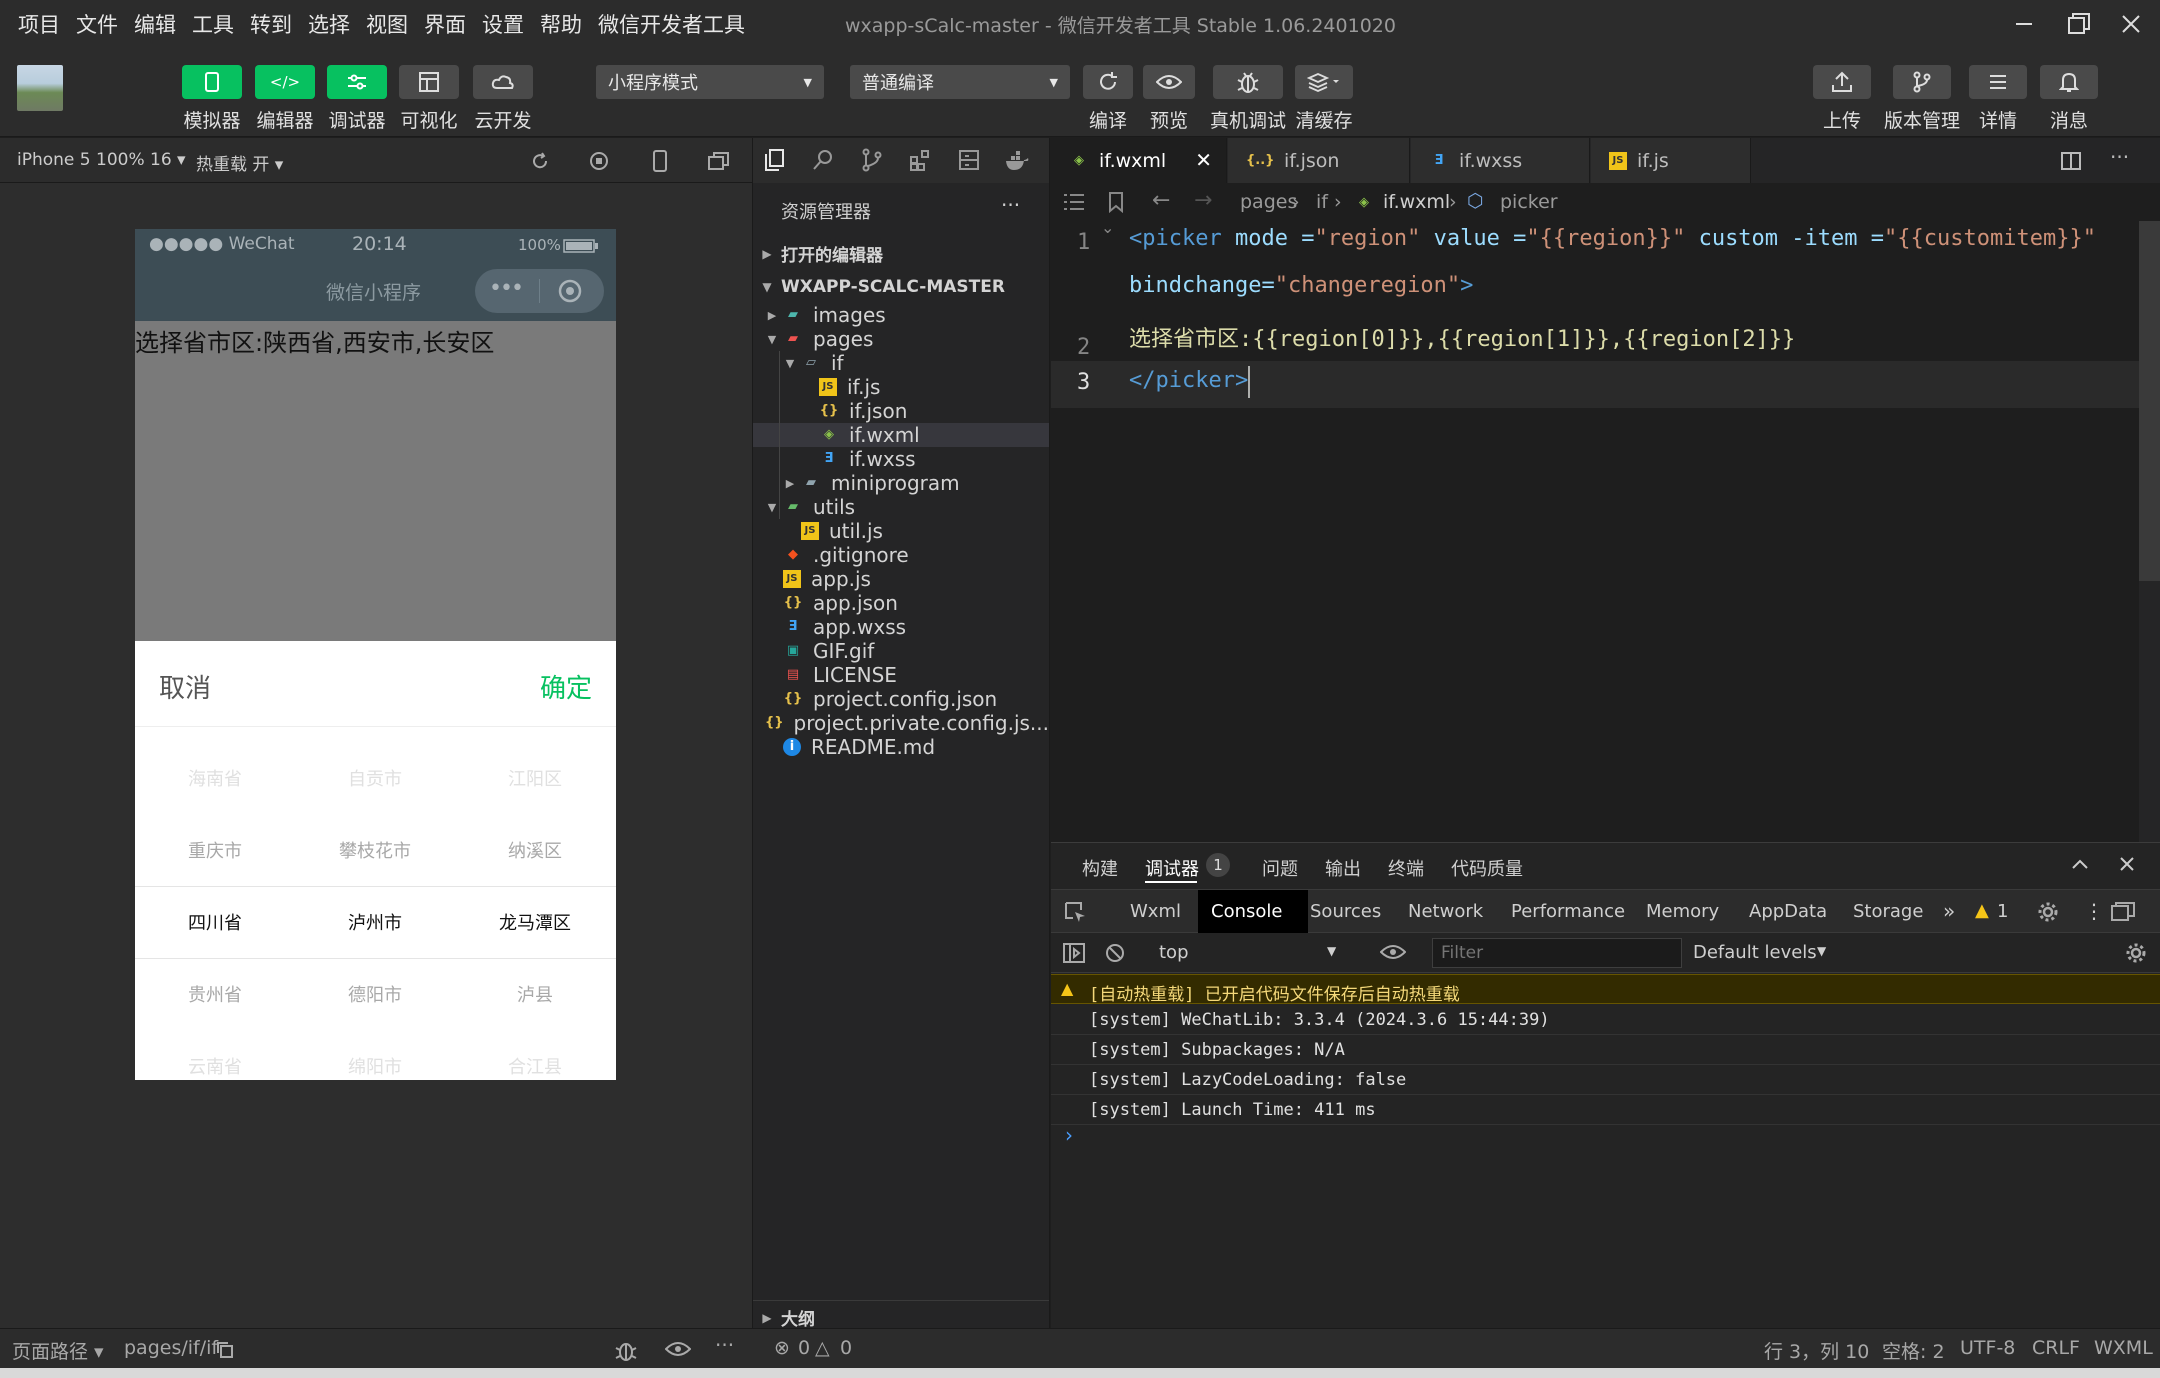 Image resolution: width=2160 pixels, height=1378 pixels. I want to click on tab-console: Console, so click(1246, 911).